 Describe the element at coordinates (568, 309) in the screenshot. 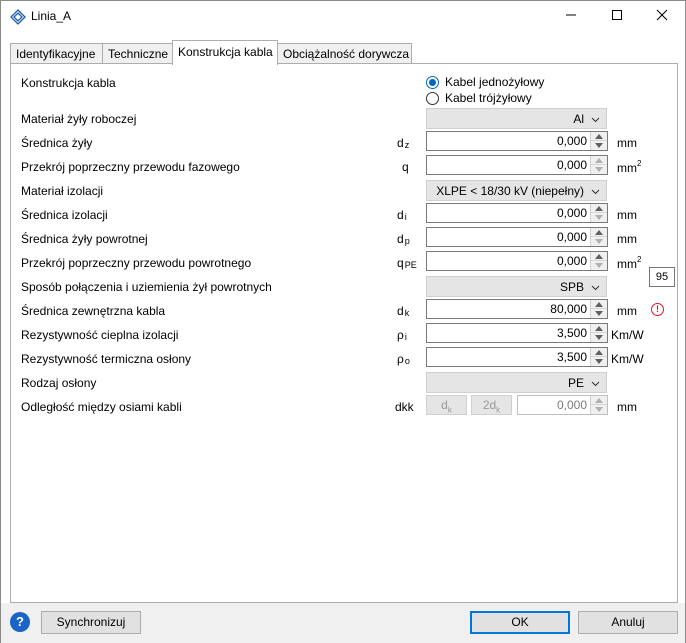

I see `input-value: 80,000` at that location.